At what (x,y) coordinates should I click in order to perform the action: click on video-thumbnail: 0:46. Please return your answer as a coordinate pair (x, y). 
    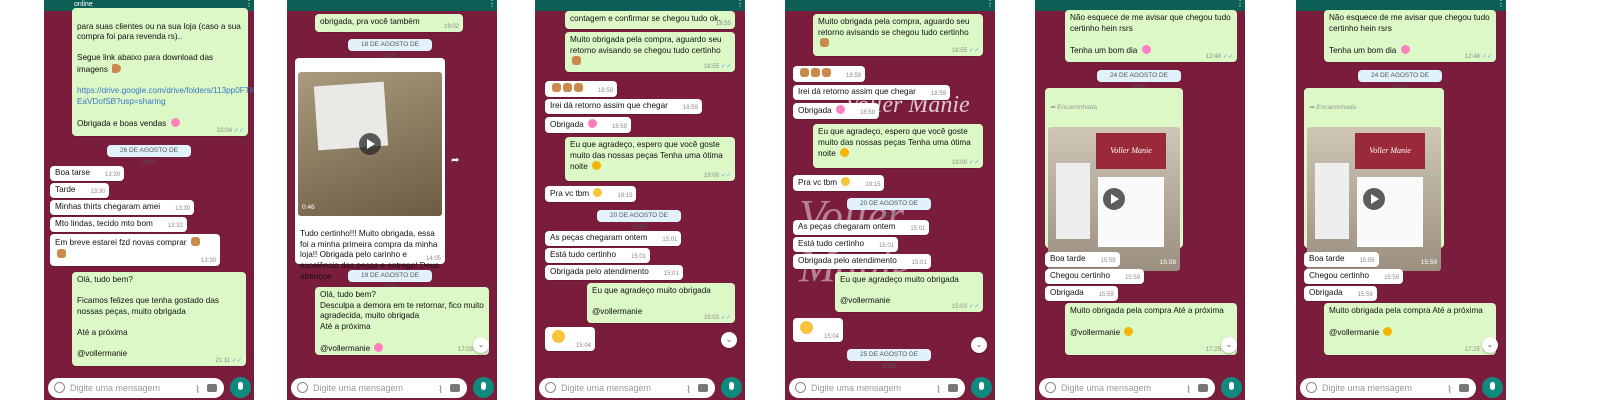
    Looking at the image, I should click on (370, 143).